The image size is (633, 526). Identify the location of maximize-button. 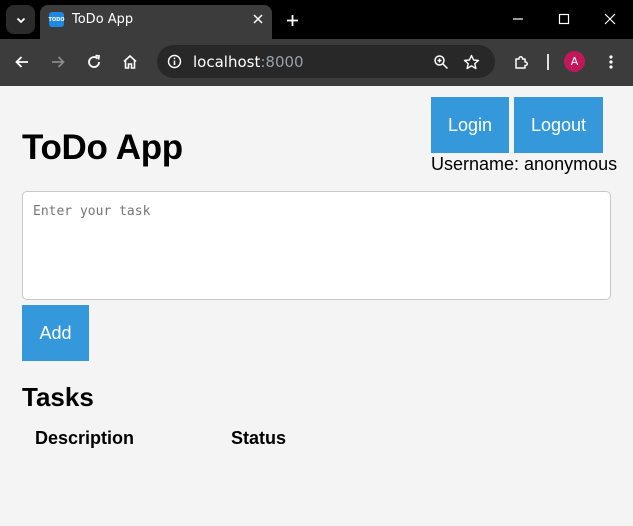
(564, 19).